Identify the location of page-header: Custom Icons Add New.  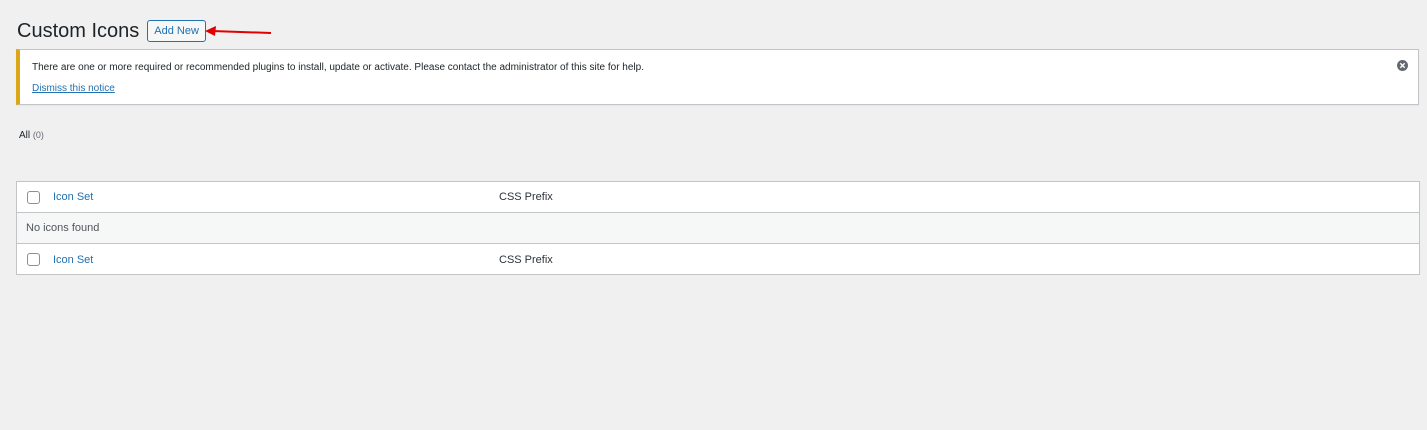
(111, 31).